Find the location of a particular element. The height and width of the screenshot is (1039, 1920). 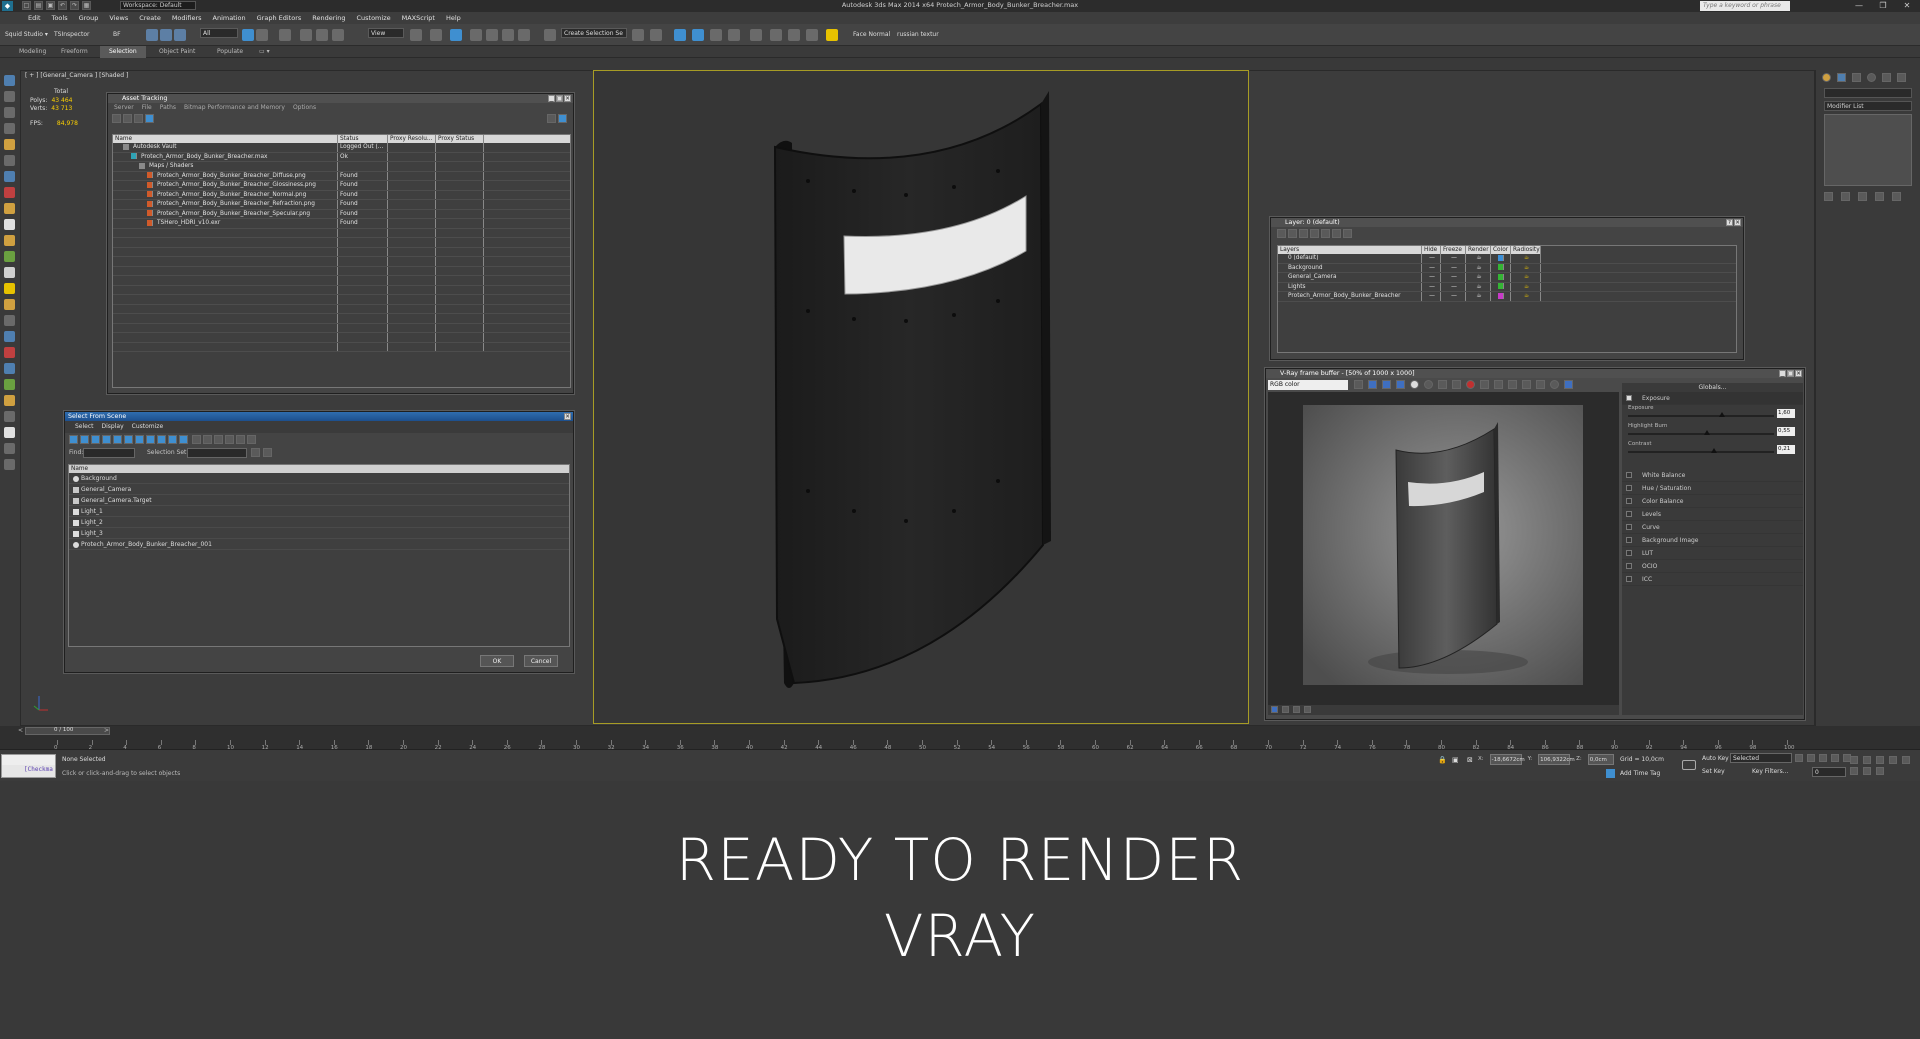

alpha-icon is located at coordinates (1414, 384).